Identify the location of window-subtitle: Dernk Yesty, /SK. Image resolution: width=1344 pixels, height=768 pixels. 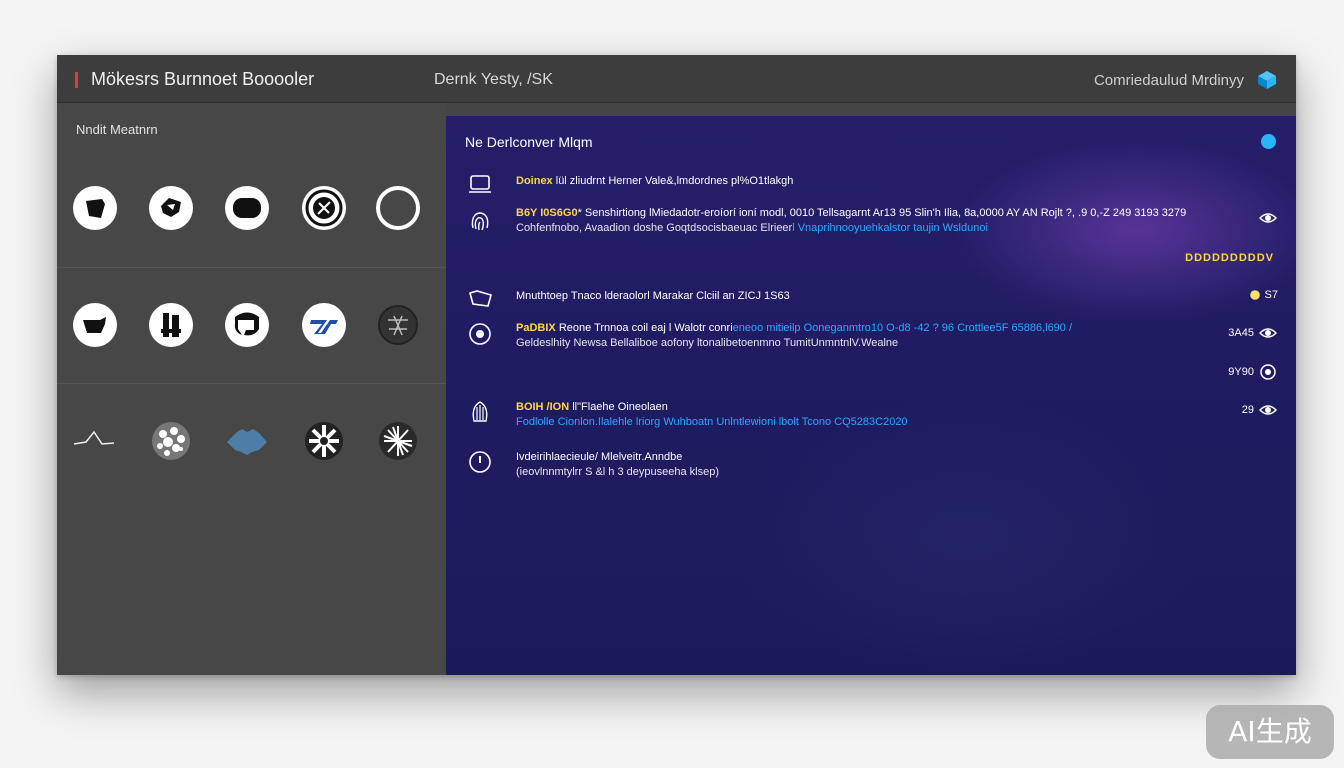
(493, 79).